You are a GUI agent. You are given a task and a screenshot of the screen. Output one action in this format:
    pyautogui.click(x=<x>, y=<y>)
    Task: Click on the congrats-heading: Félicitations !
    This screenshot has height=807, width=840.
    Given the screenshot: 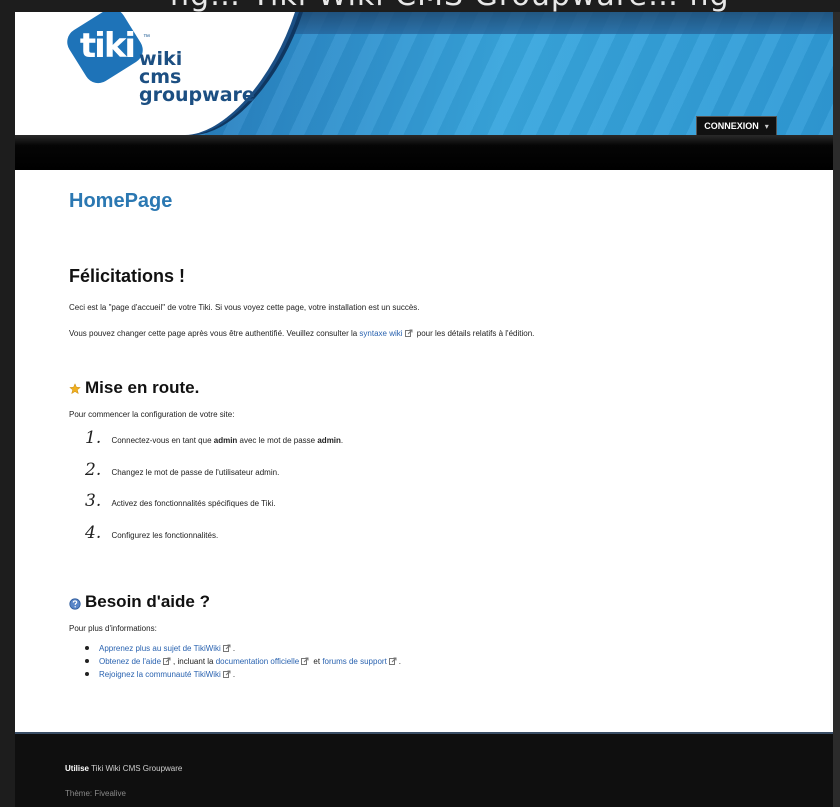 What is the action you would take?
    pyautogui.click(x=127, y=276)
    